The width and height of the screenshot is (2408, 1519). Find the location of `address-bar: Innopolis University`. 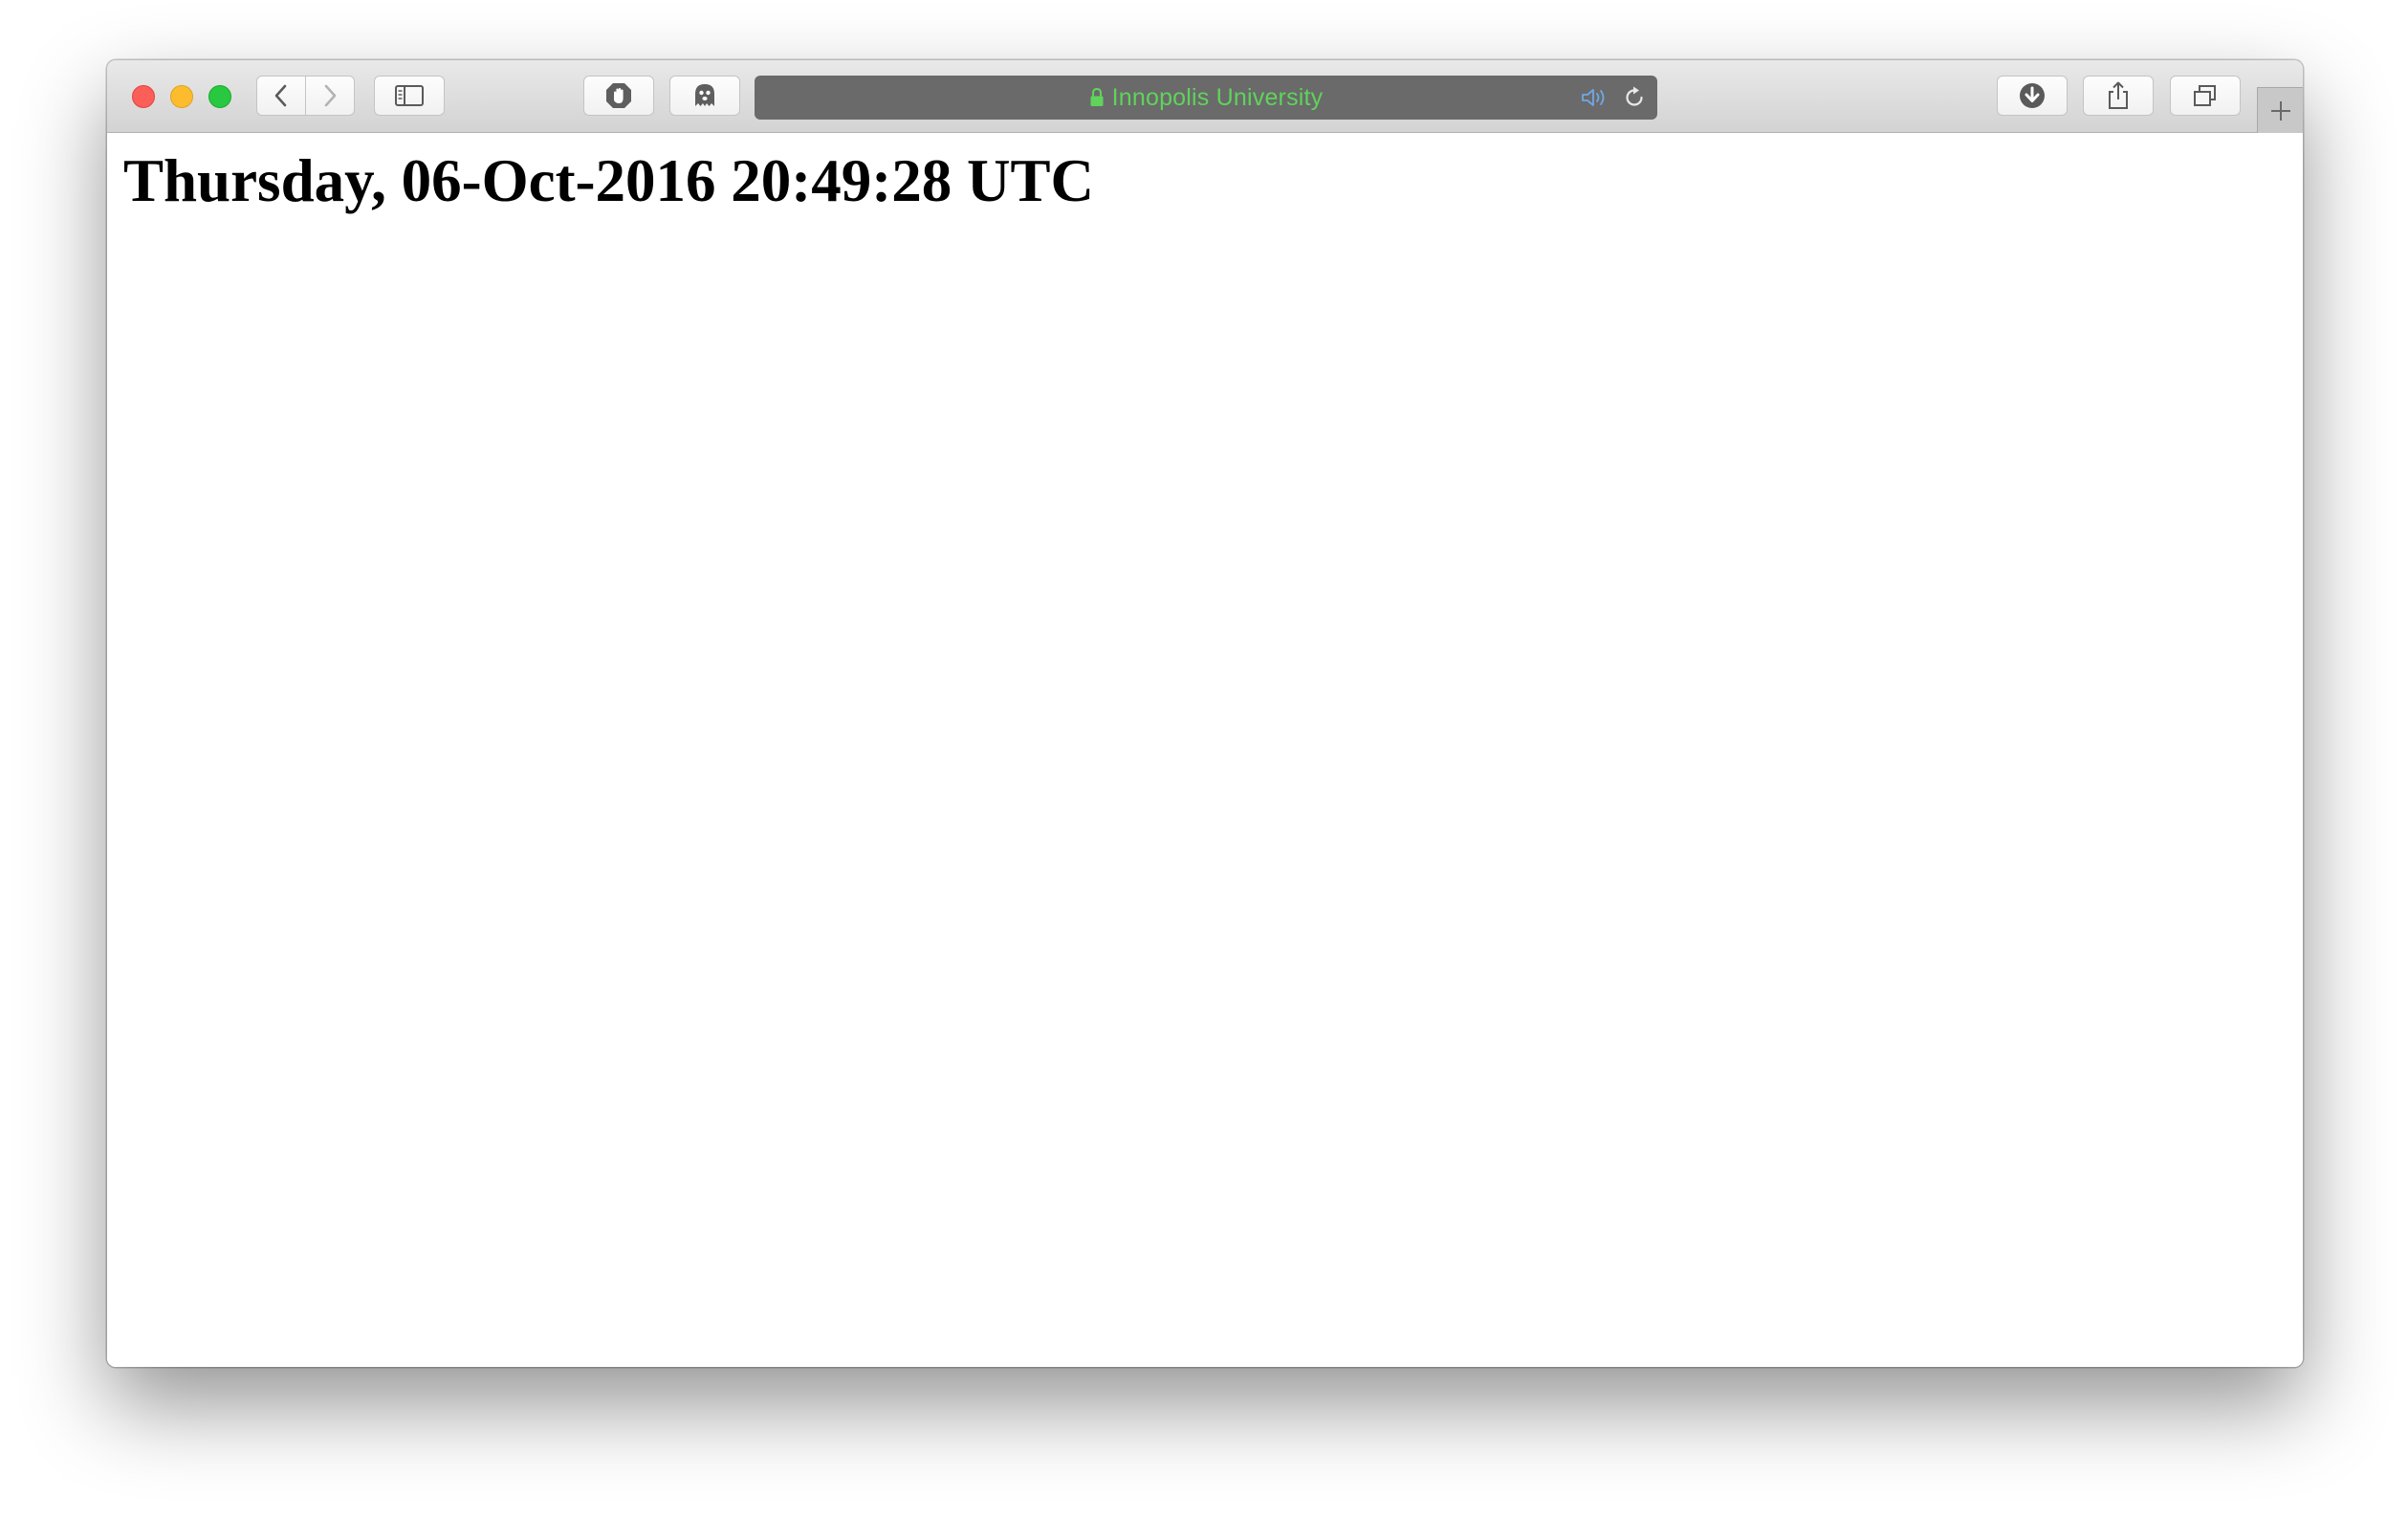

address-bar: Innopolis University is located at coordinates (1206, 98).